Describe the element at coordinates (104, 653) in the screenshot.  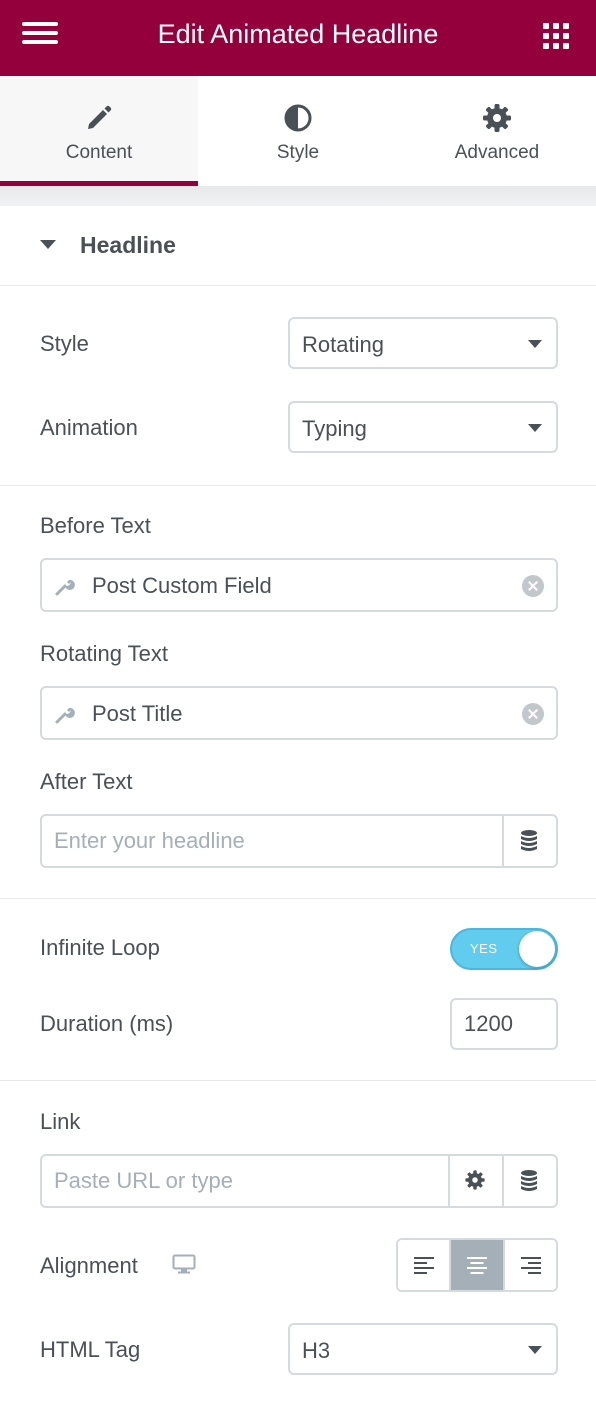
I see `rotating-text-label: Rotating Text` at that location.